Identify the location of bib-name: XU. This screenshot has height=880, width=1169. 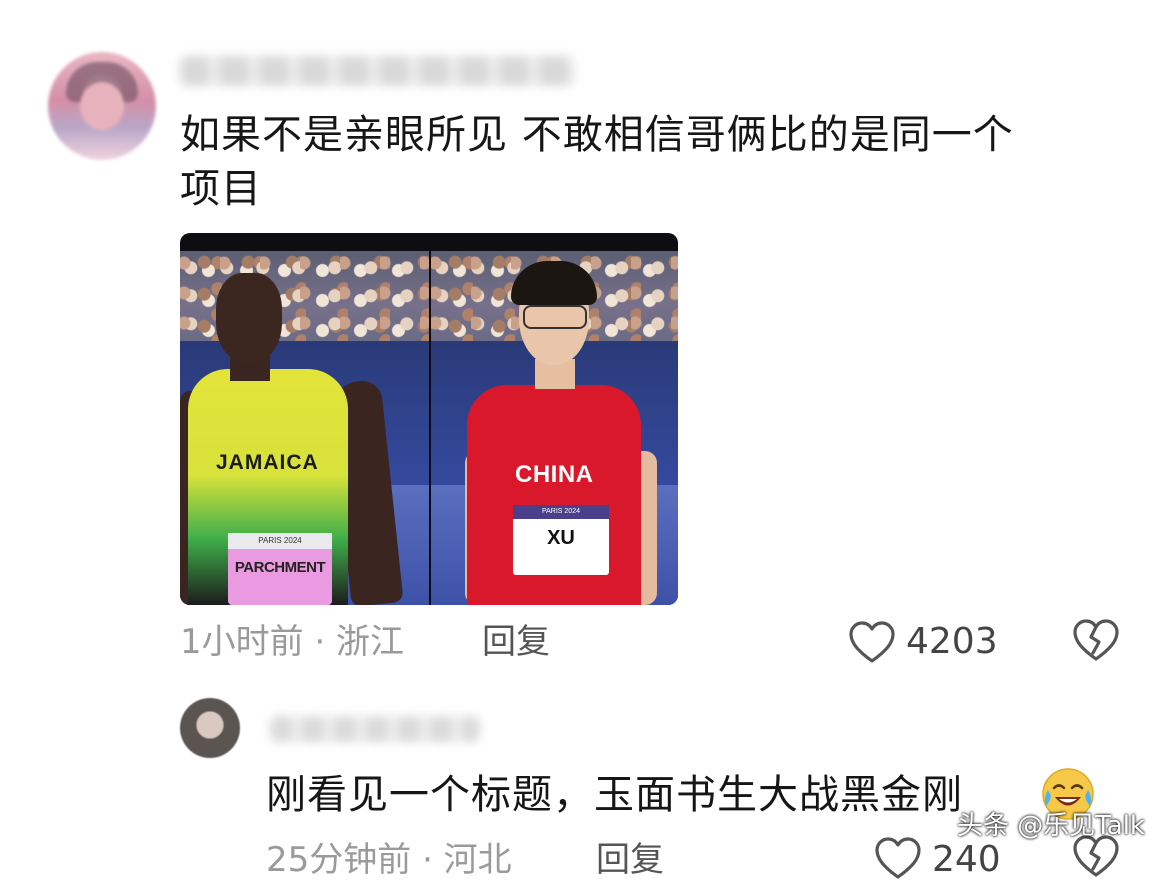
(561, 538).